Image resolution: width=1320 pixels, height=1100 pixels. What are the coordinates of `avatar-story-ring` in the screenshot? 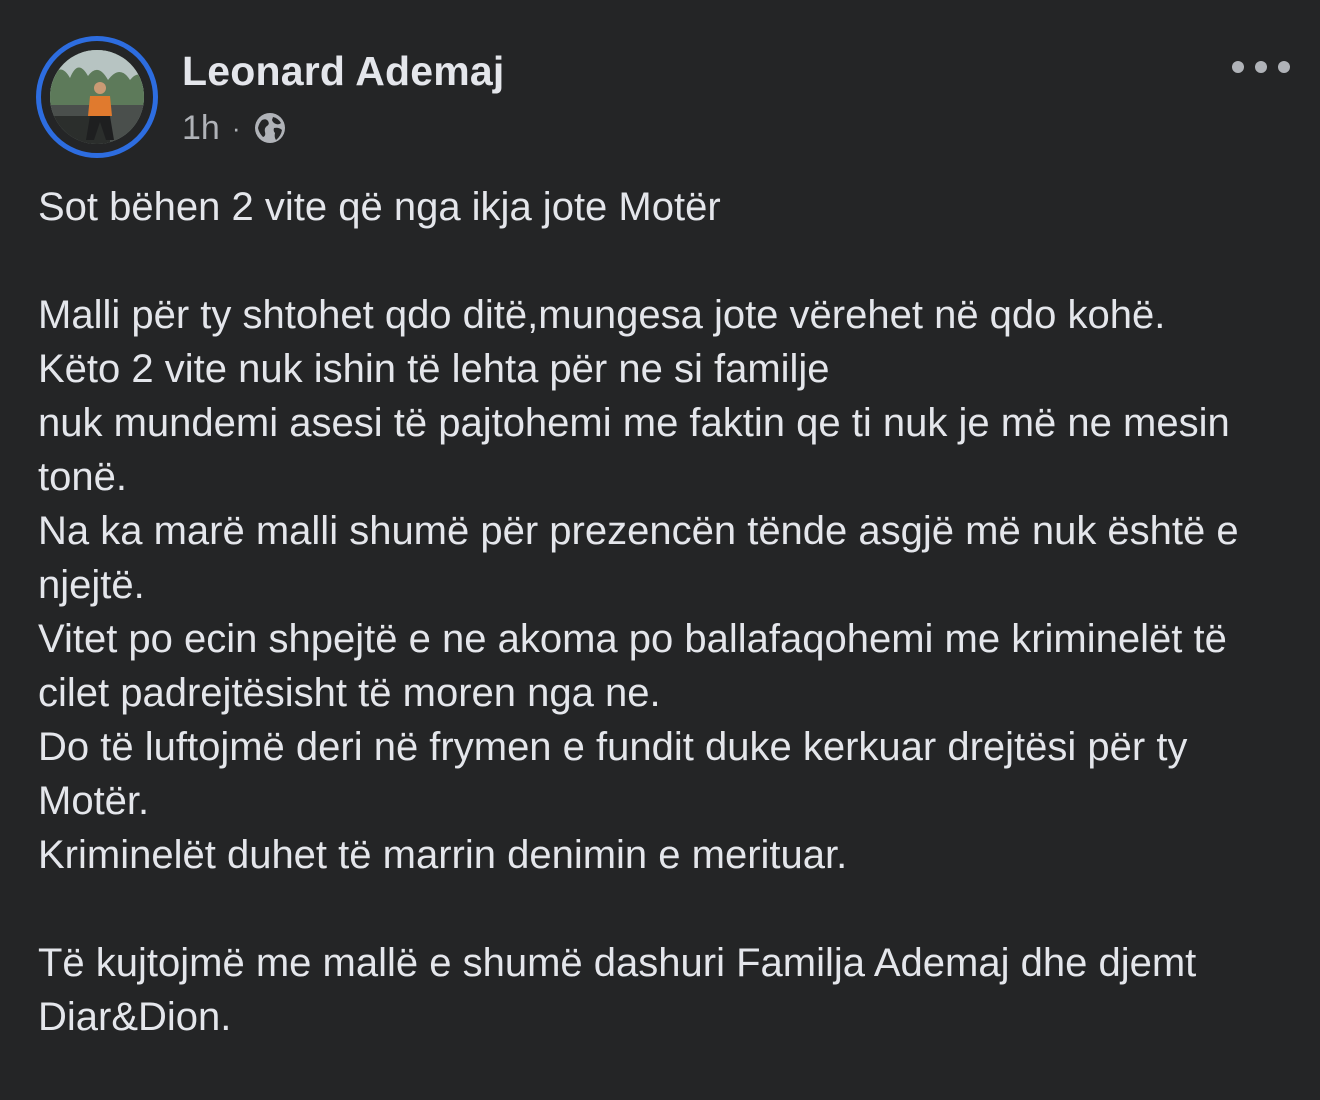 It's located at (97, 97).